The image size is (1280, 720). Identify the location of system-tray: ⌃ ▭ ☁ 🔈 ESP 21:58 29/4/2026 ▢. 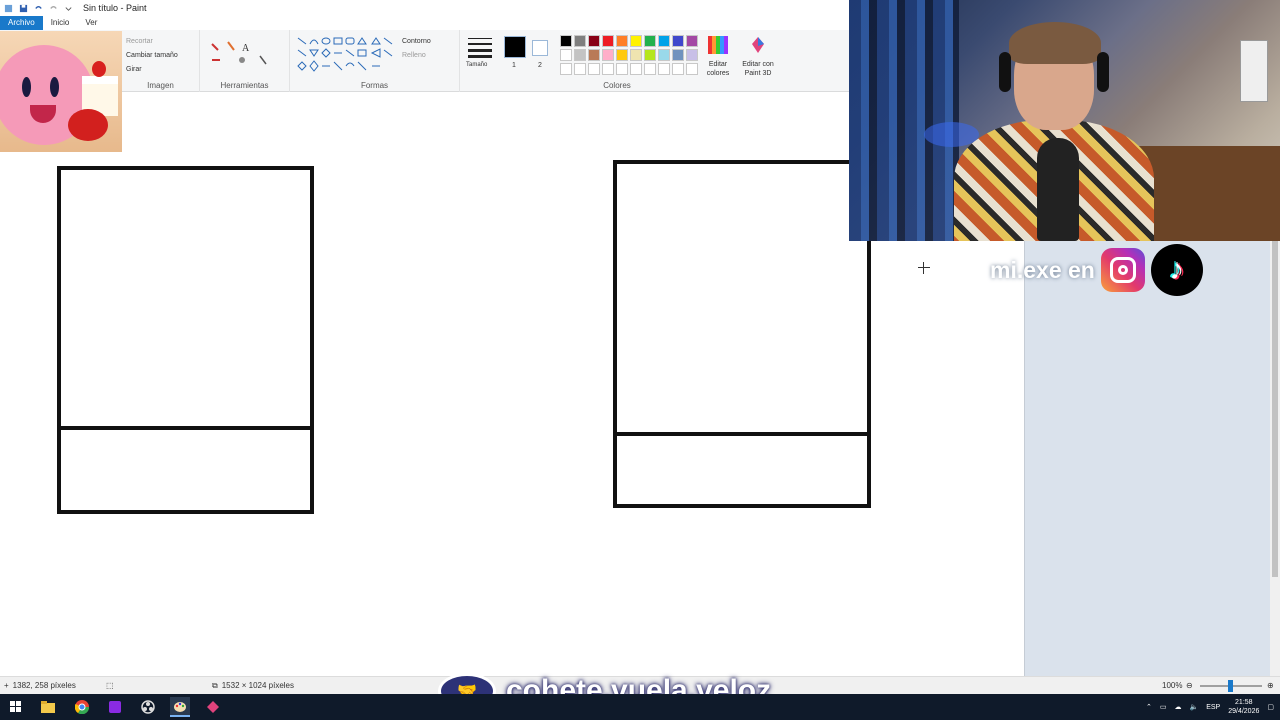
(1213, 707).